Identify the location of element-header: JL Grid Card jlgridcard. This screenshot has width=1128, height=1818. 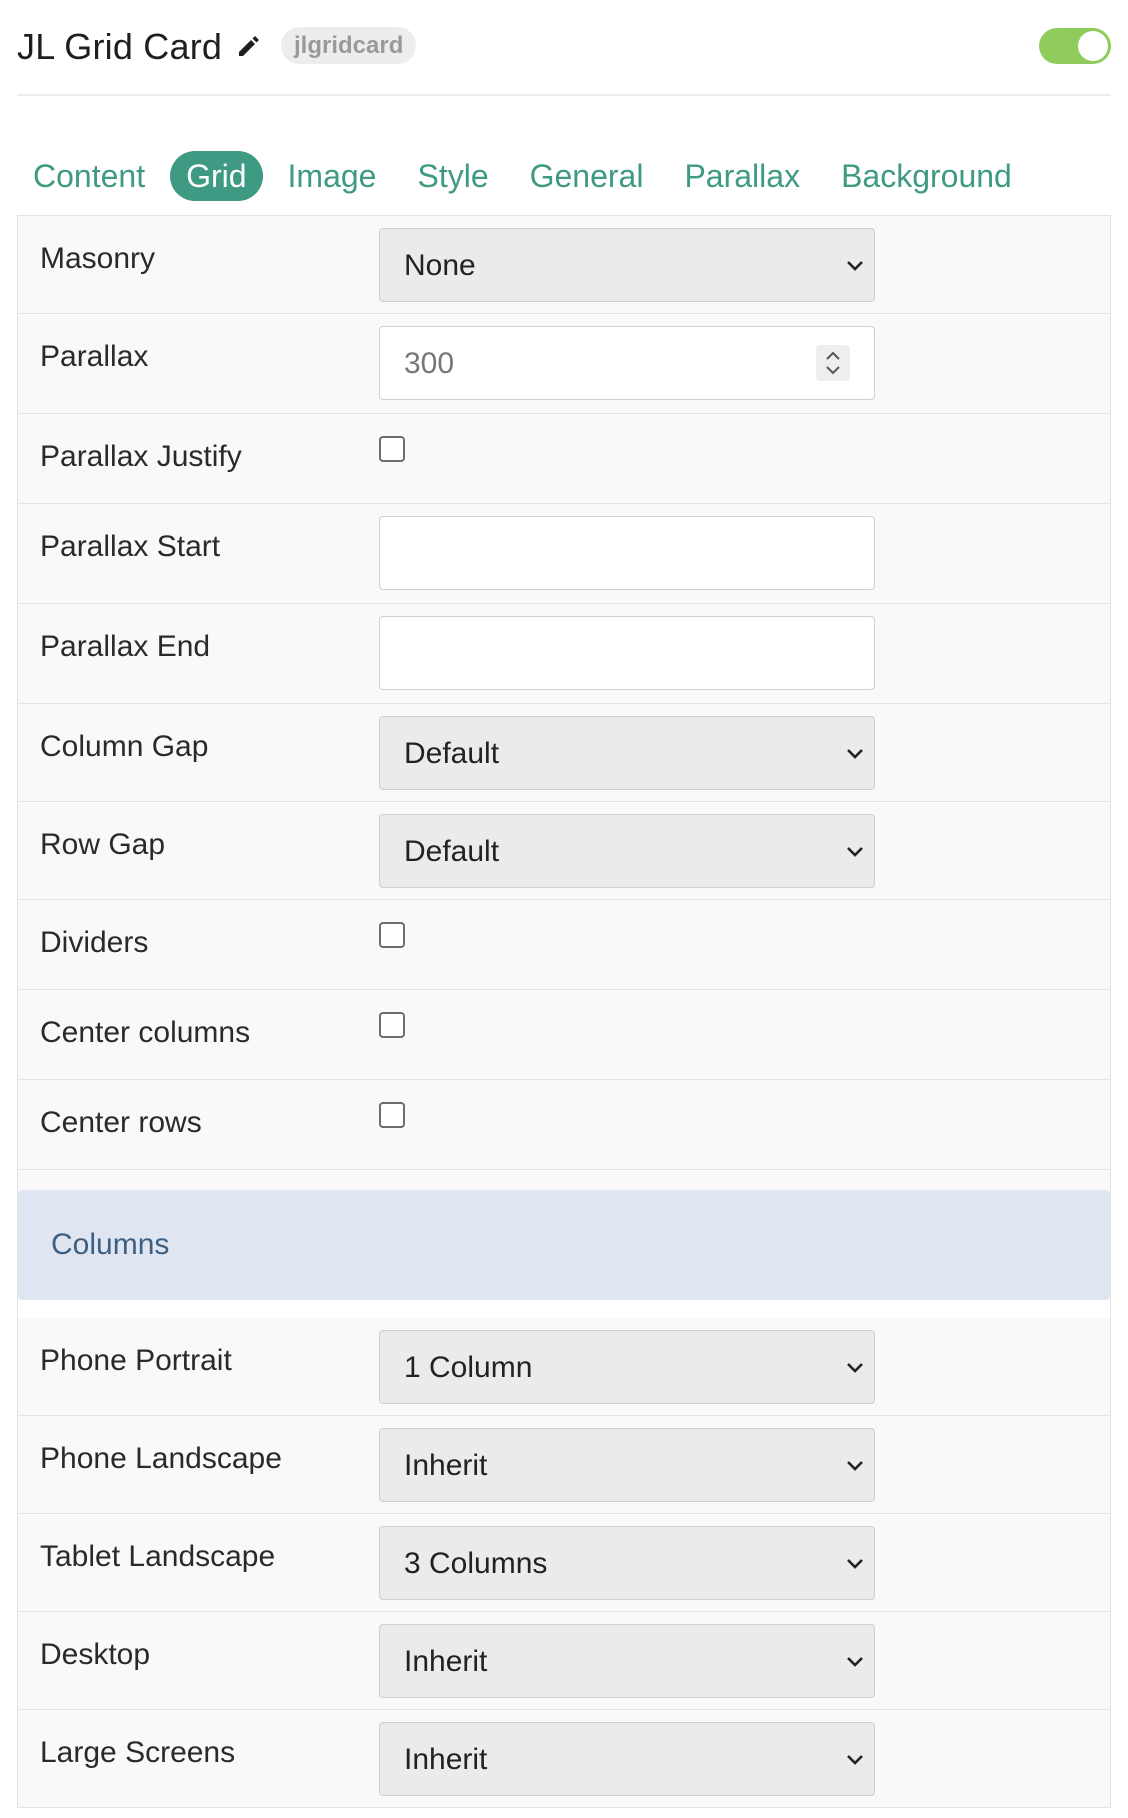
(564, 56).